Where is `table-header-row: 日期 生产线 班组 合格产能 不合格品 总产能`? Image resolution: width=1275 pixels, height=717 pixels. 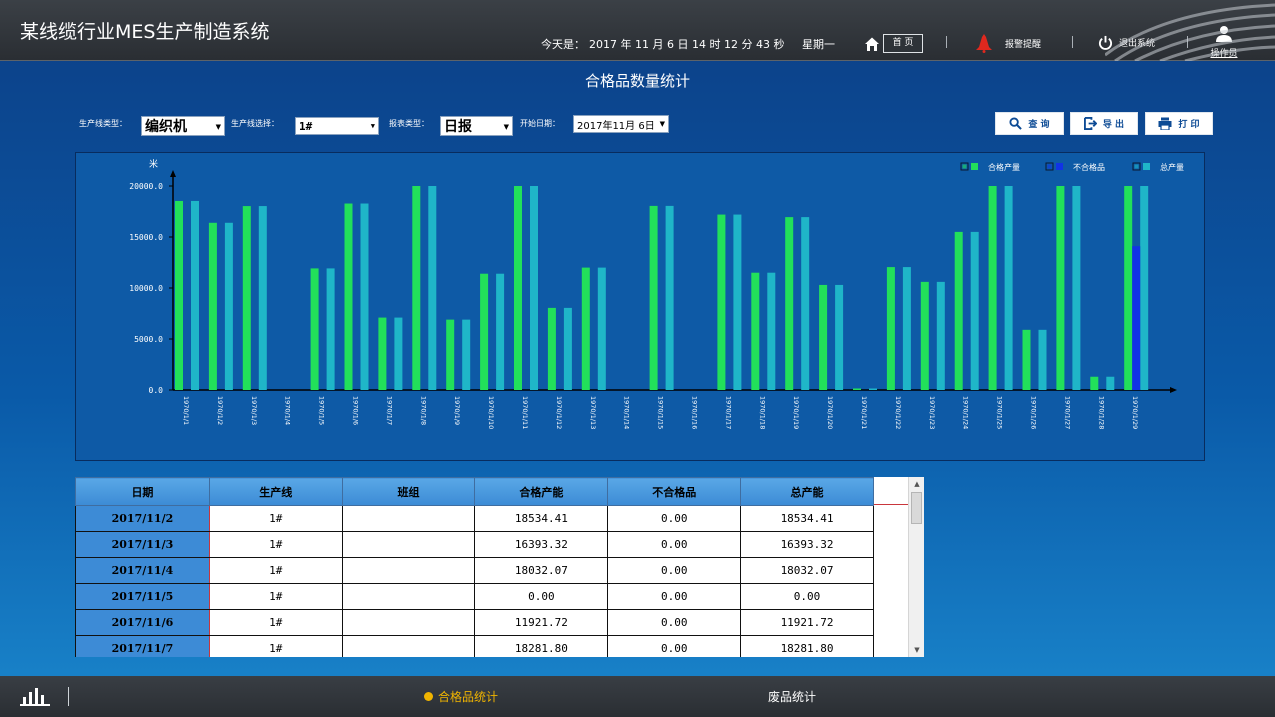 table-header-row: 日期 生产线 班组 合格产能 不合格品 总产能 is located at coordinates (474, 491).